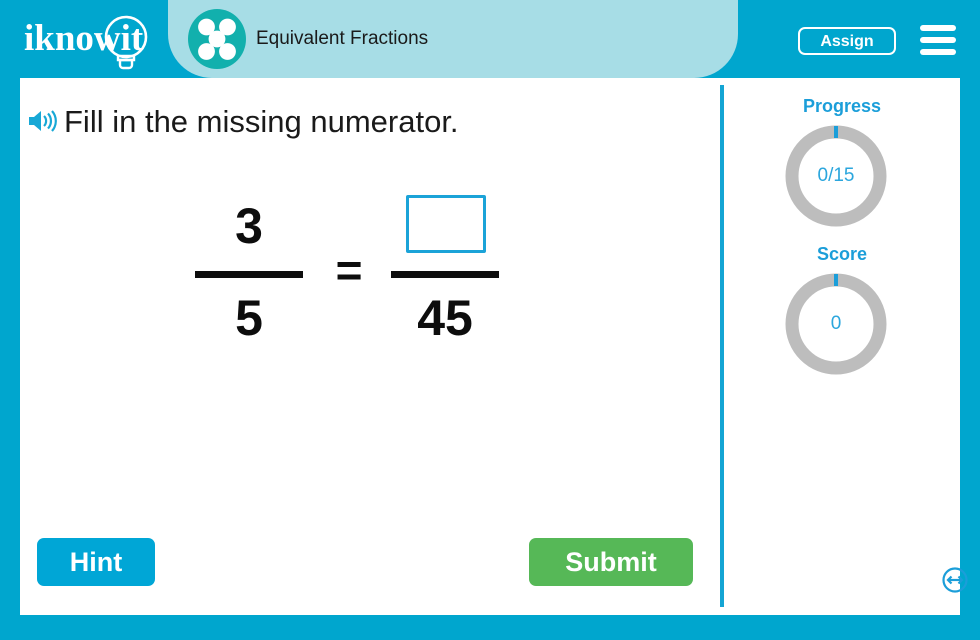  I want to click on left-fraction-bar, so click(249, 274).